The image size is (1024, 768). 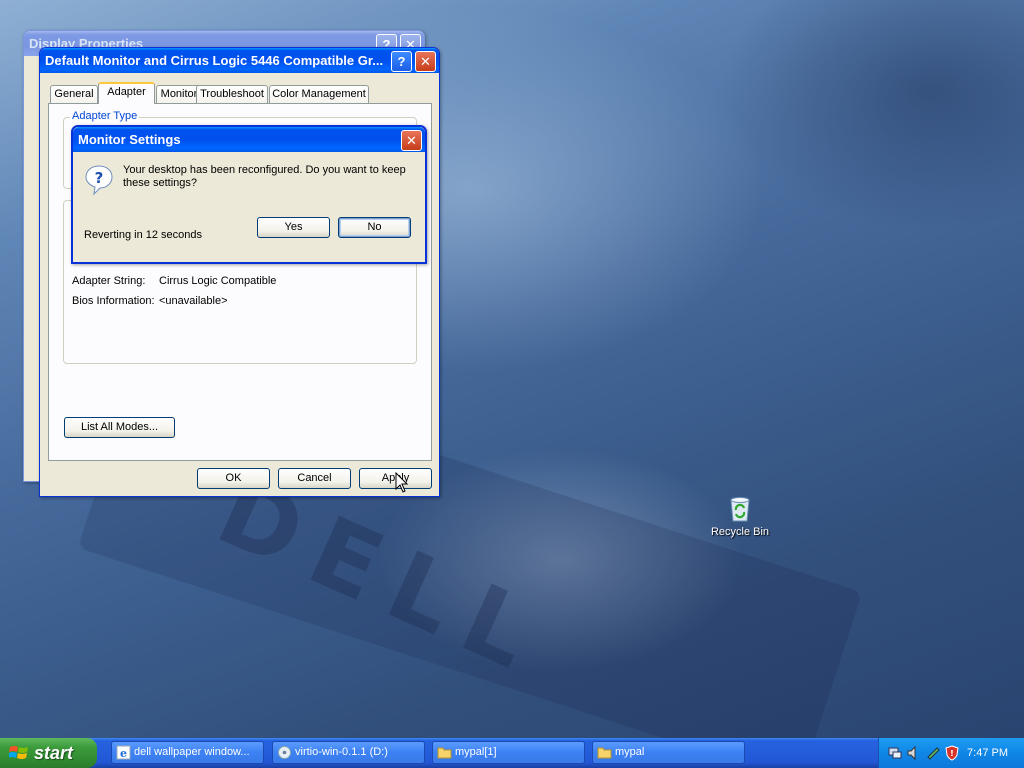 What do you see at coordinates (218, 281) in the screenshot?
I see `adapter-string-value: Cirrus Logic Compatible` at bounding box center [218, 281].